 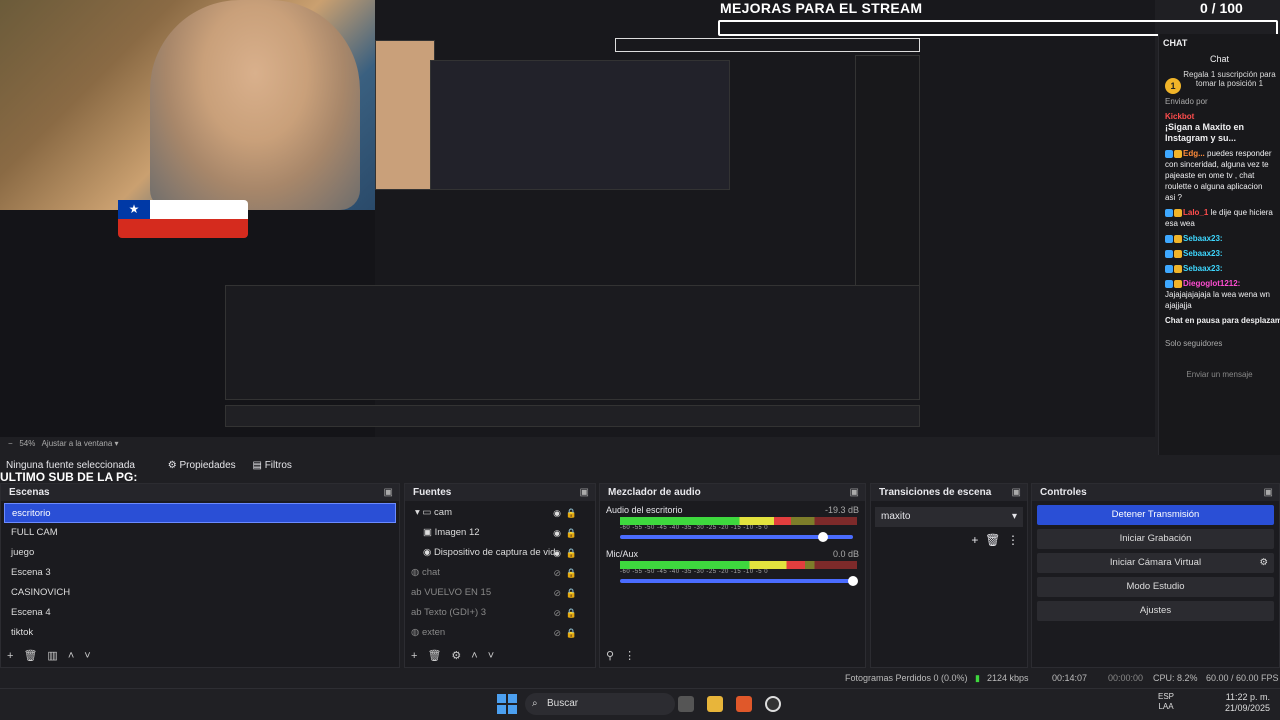 What do you see at coordinates (500, 533) in the screenshot?
I see `source-item: ▣ Imagen 12 ◉ 🔒` at bounding box center [500, 533].